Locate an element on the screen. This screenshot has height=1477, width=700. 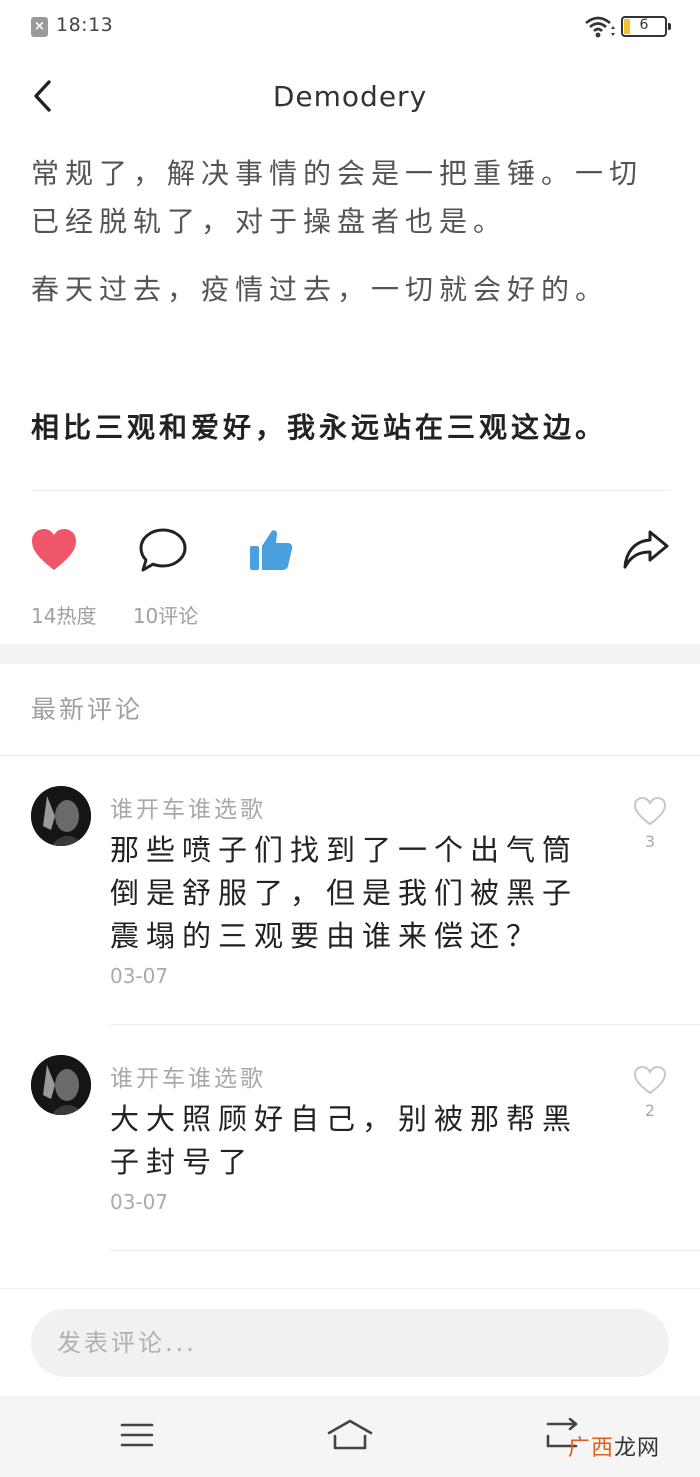
comment-like-button: 2 is located at coordinates (650, 1092).